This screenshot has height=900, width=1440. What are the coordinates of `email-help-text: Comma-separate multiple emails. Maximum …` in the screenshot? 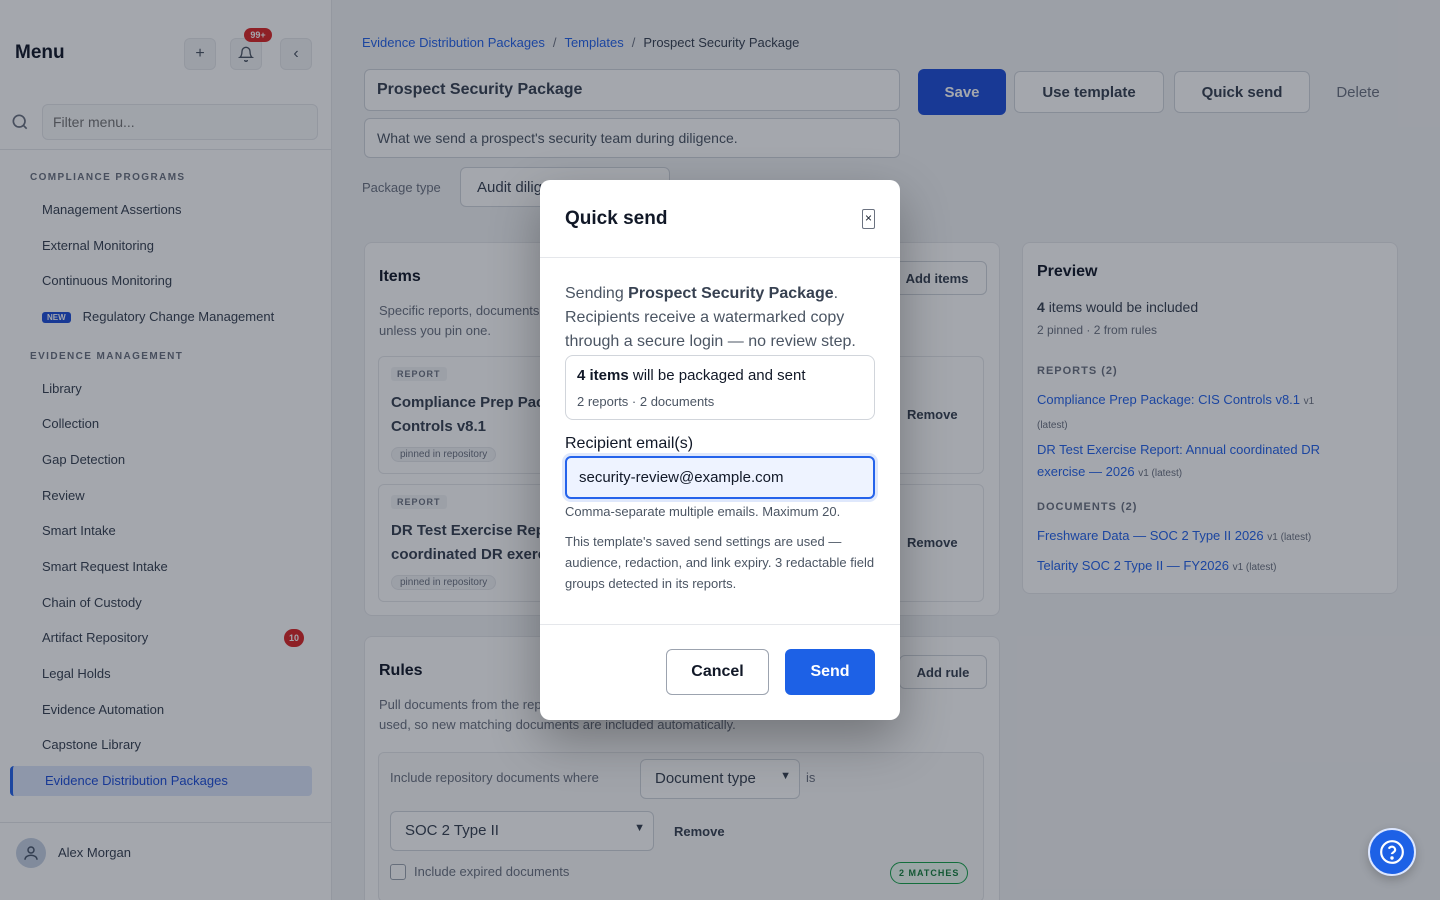 It's located at (703, 511).